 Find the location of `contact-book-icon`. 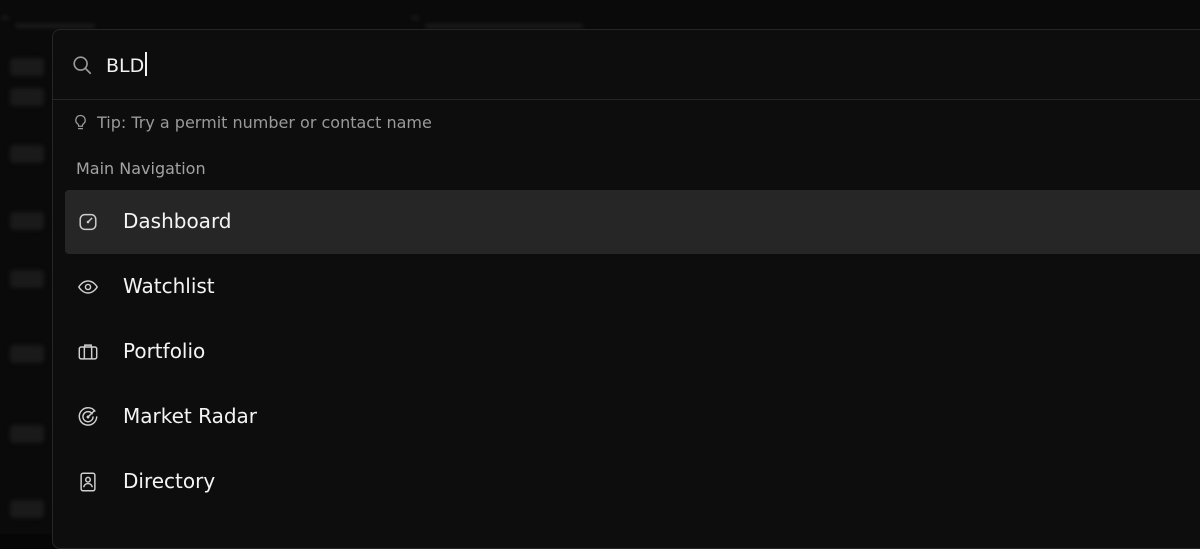

contact-book-icon is located at coordinates (88, 482).